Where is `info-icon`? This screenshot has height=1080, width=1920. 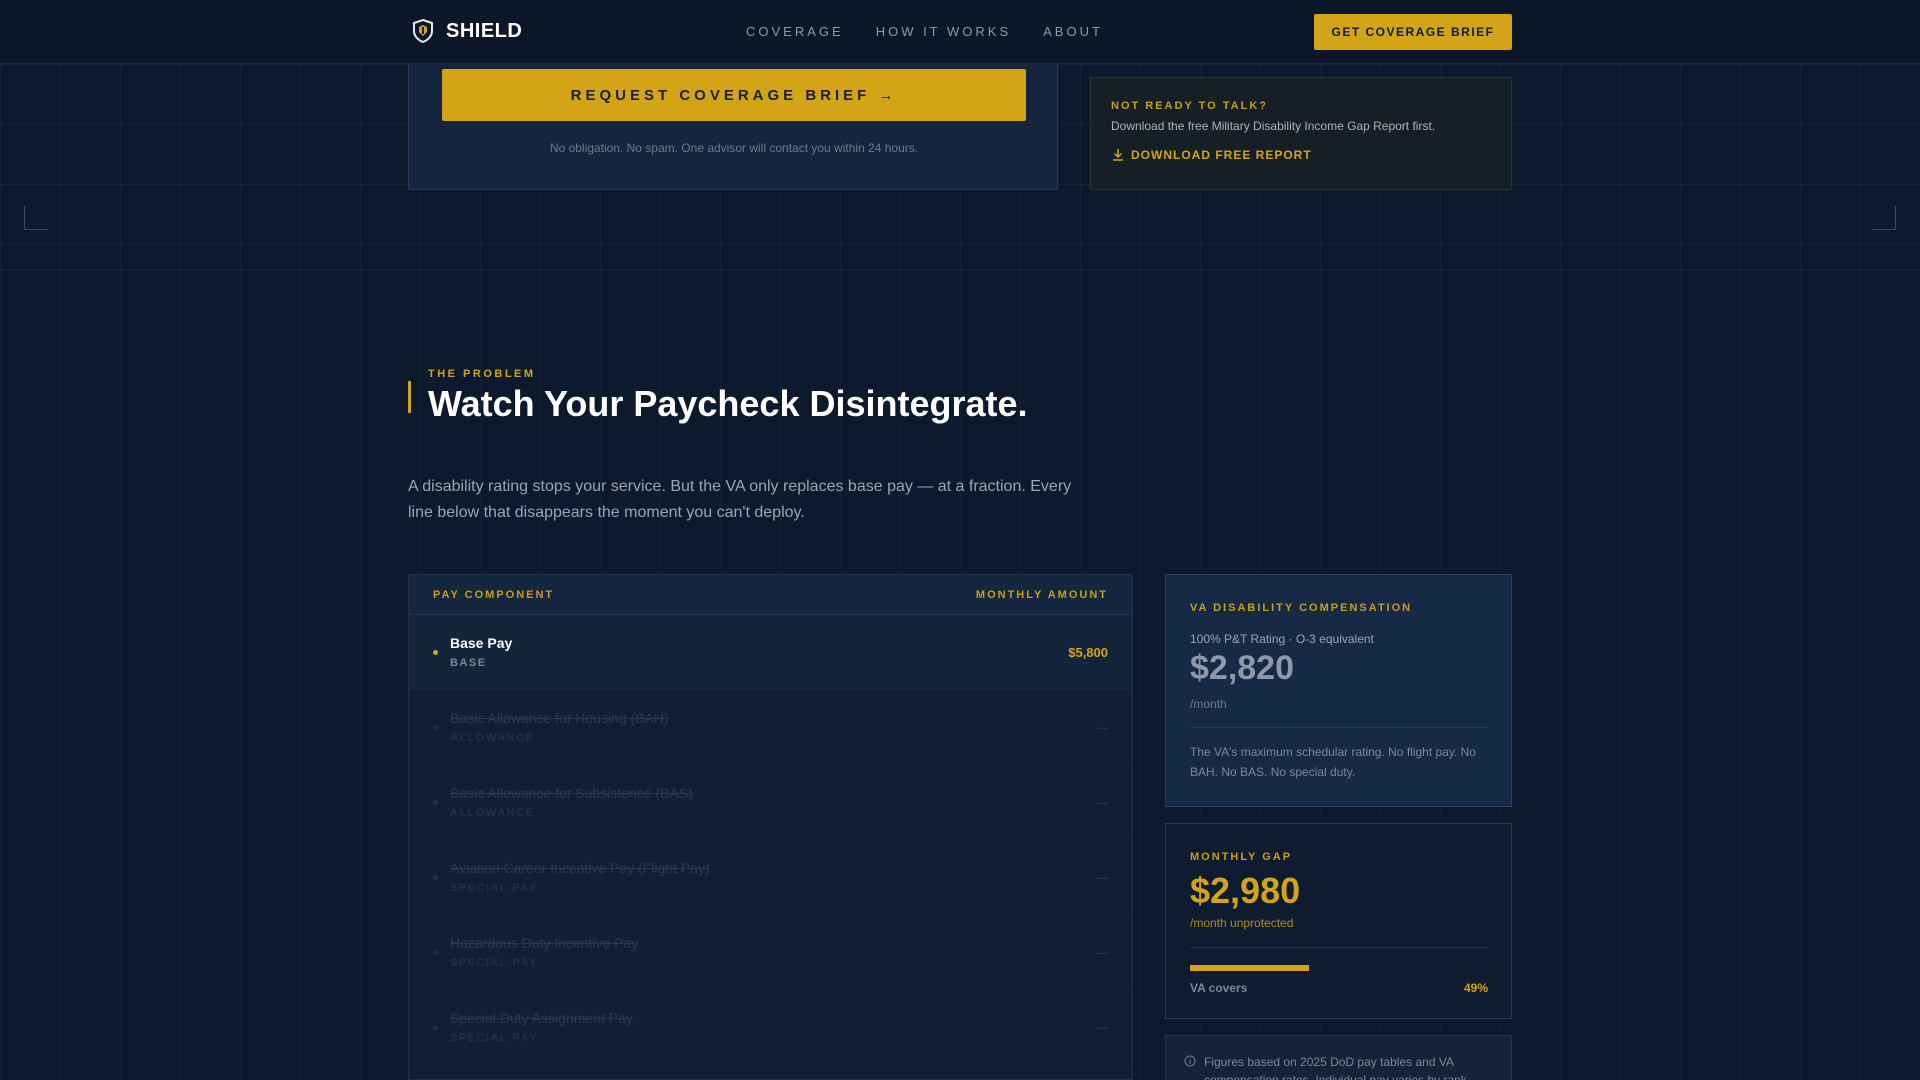 info-icon is located at coordinates (1190, 1061).